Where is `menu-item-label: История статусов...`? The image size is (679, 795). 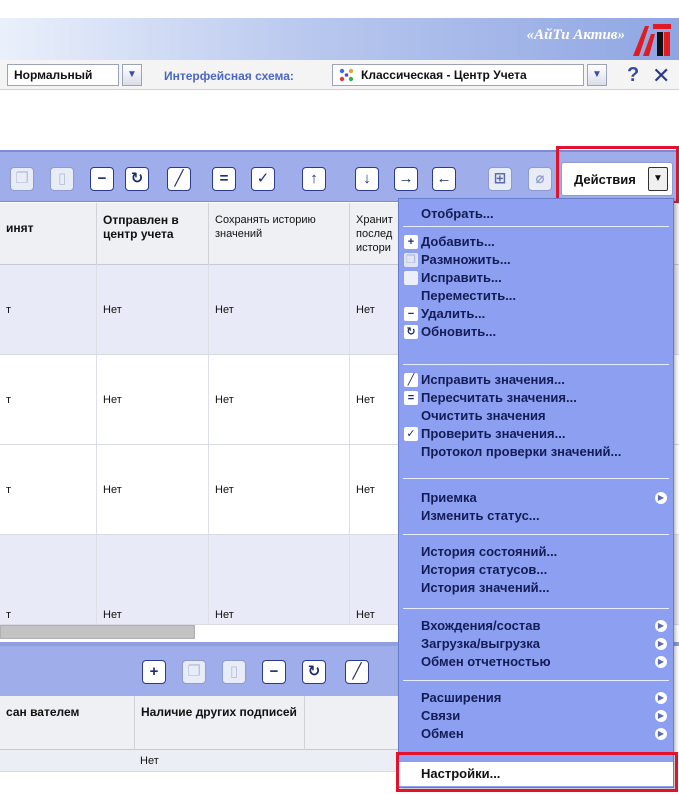
menu-item-label: История статусов... is located at coordinates (484, 569).